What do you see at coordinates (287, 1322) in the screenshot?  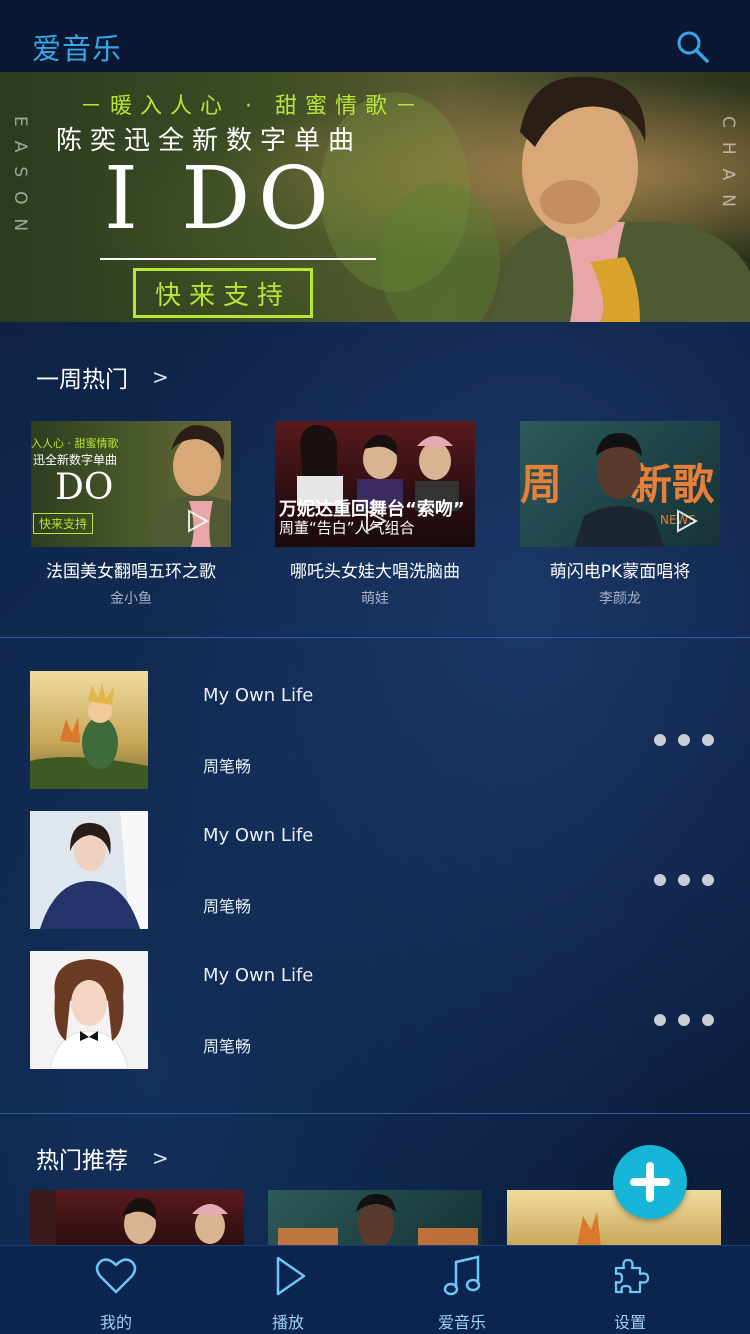 I see `tab-label: 播放` at bounding box center [287, 1322].